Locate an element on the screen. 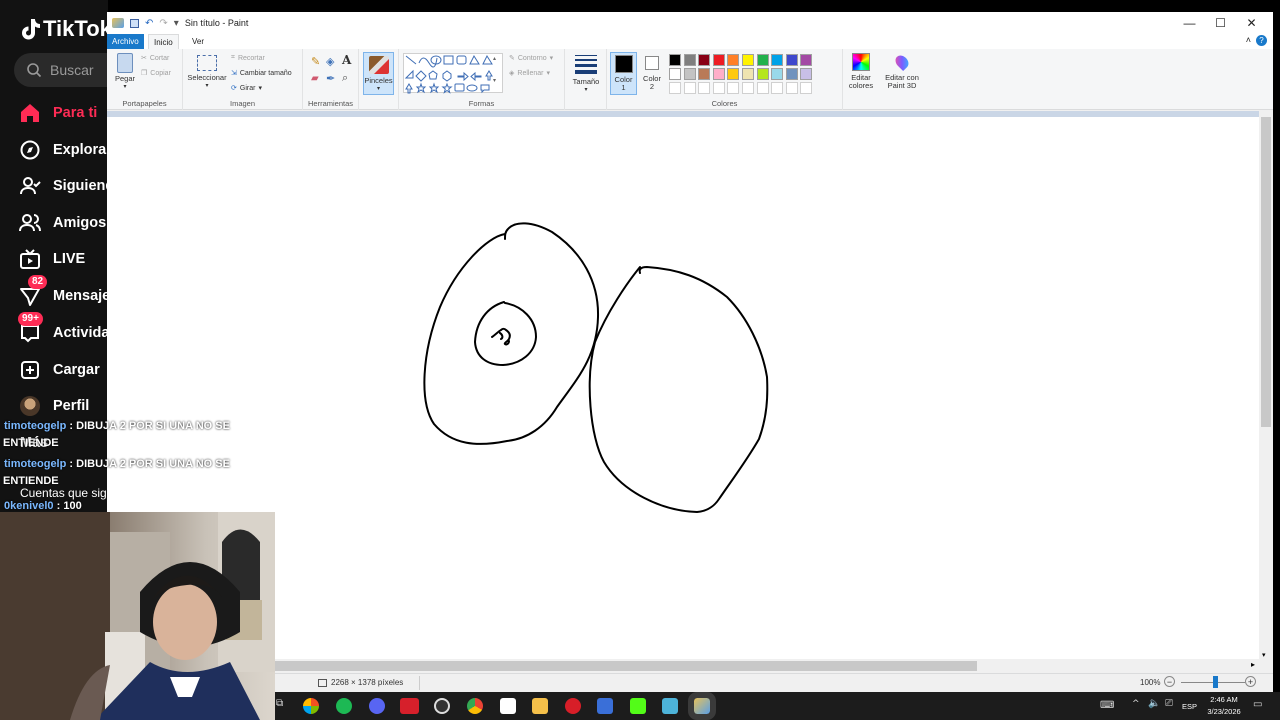  copilot-icon is located at coordinates (311, 706).